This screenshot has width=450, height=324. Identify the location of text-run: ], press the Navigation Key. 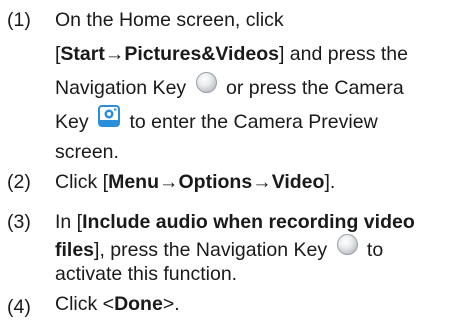
(213, 250).